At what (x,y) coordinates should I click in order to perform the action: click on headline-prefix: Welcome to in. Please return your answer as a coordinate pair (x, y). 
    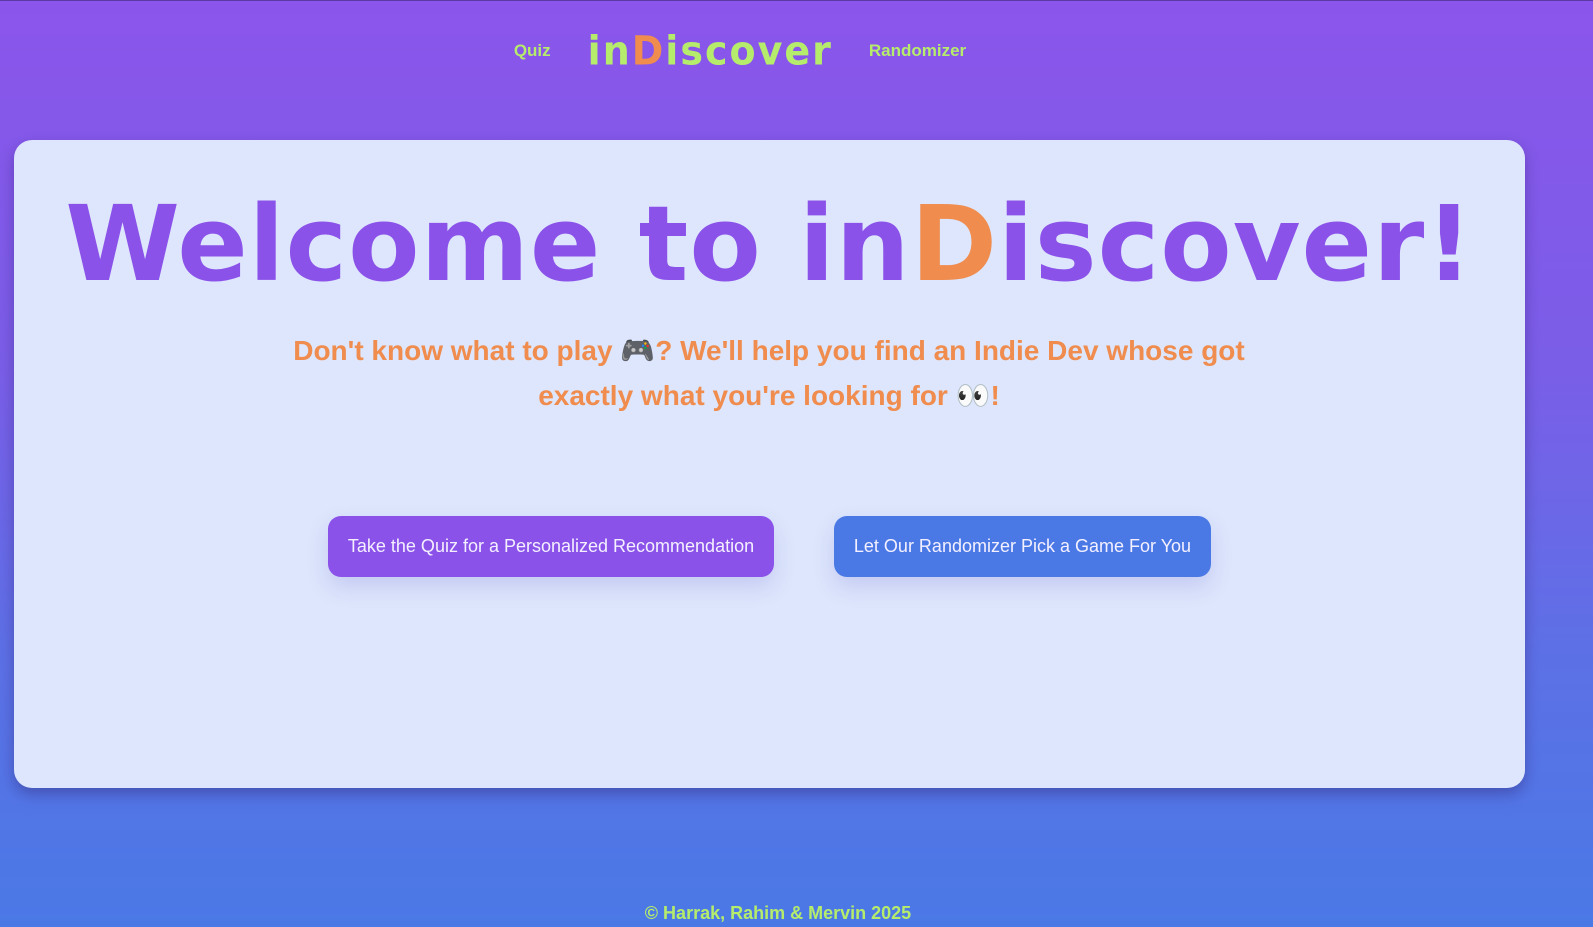
    Looking at the image, I should click on (488, 244).